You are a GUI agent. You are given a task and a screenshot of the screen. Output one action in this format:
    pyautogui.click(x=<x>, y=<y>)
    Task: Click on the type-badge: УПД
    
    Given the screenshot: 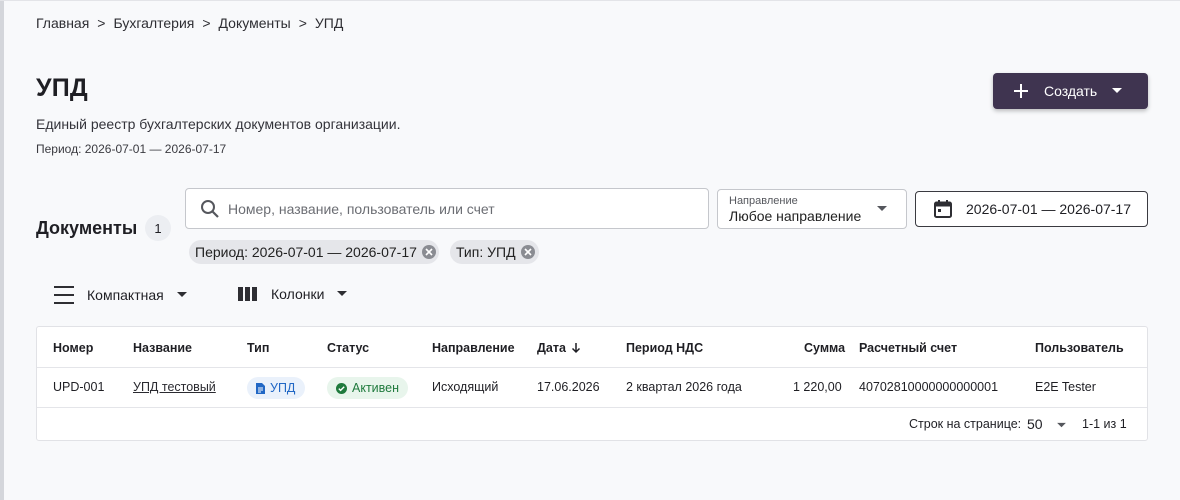 What is the action you would take?
    pyautogui.click(x=276, y=388)
    